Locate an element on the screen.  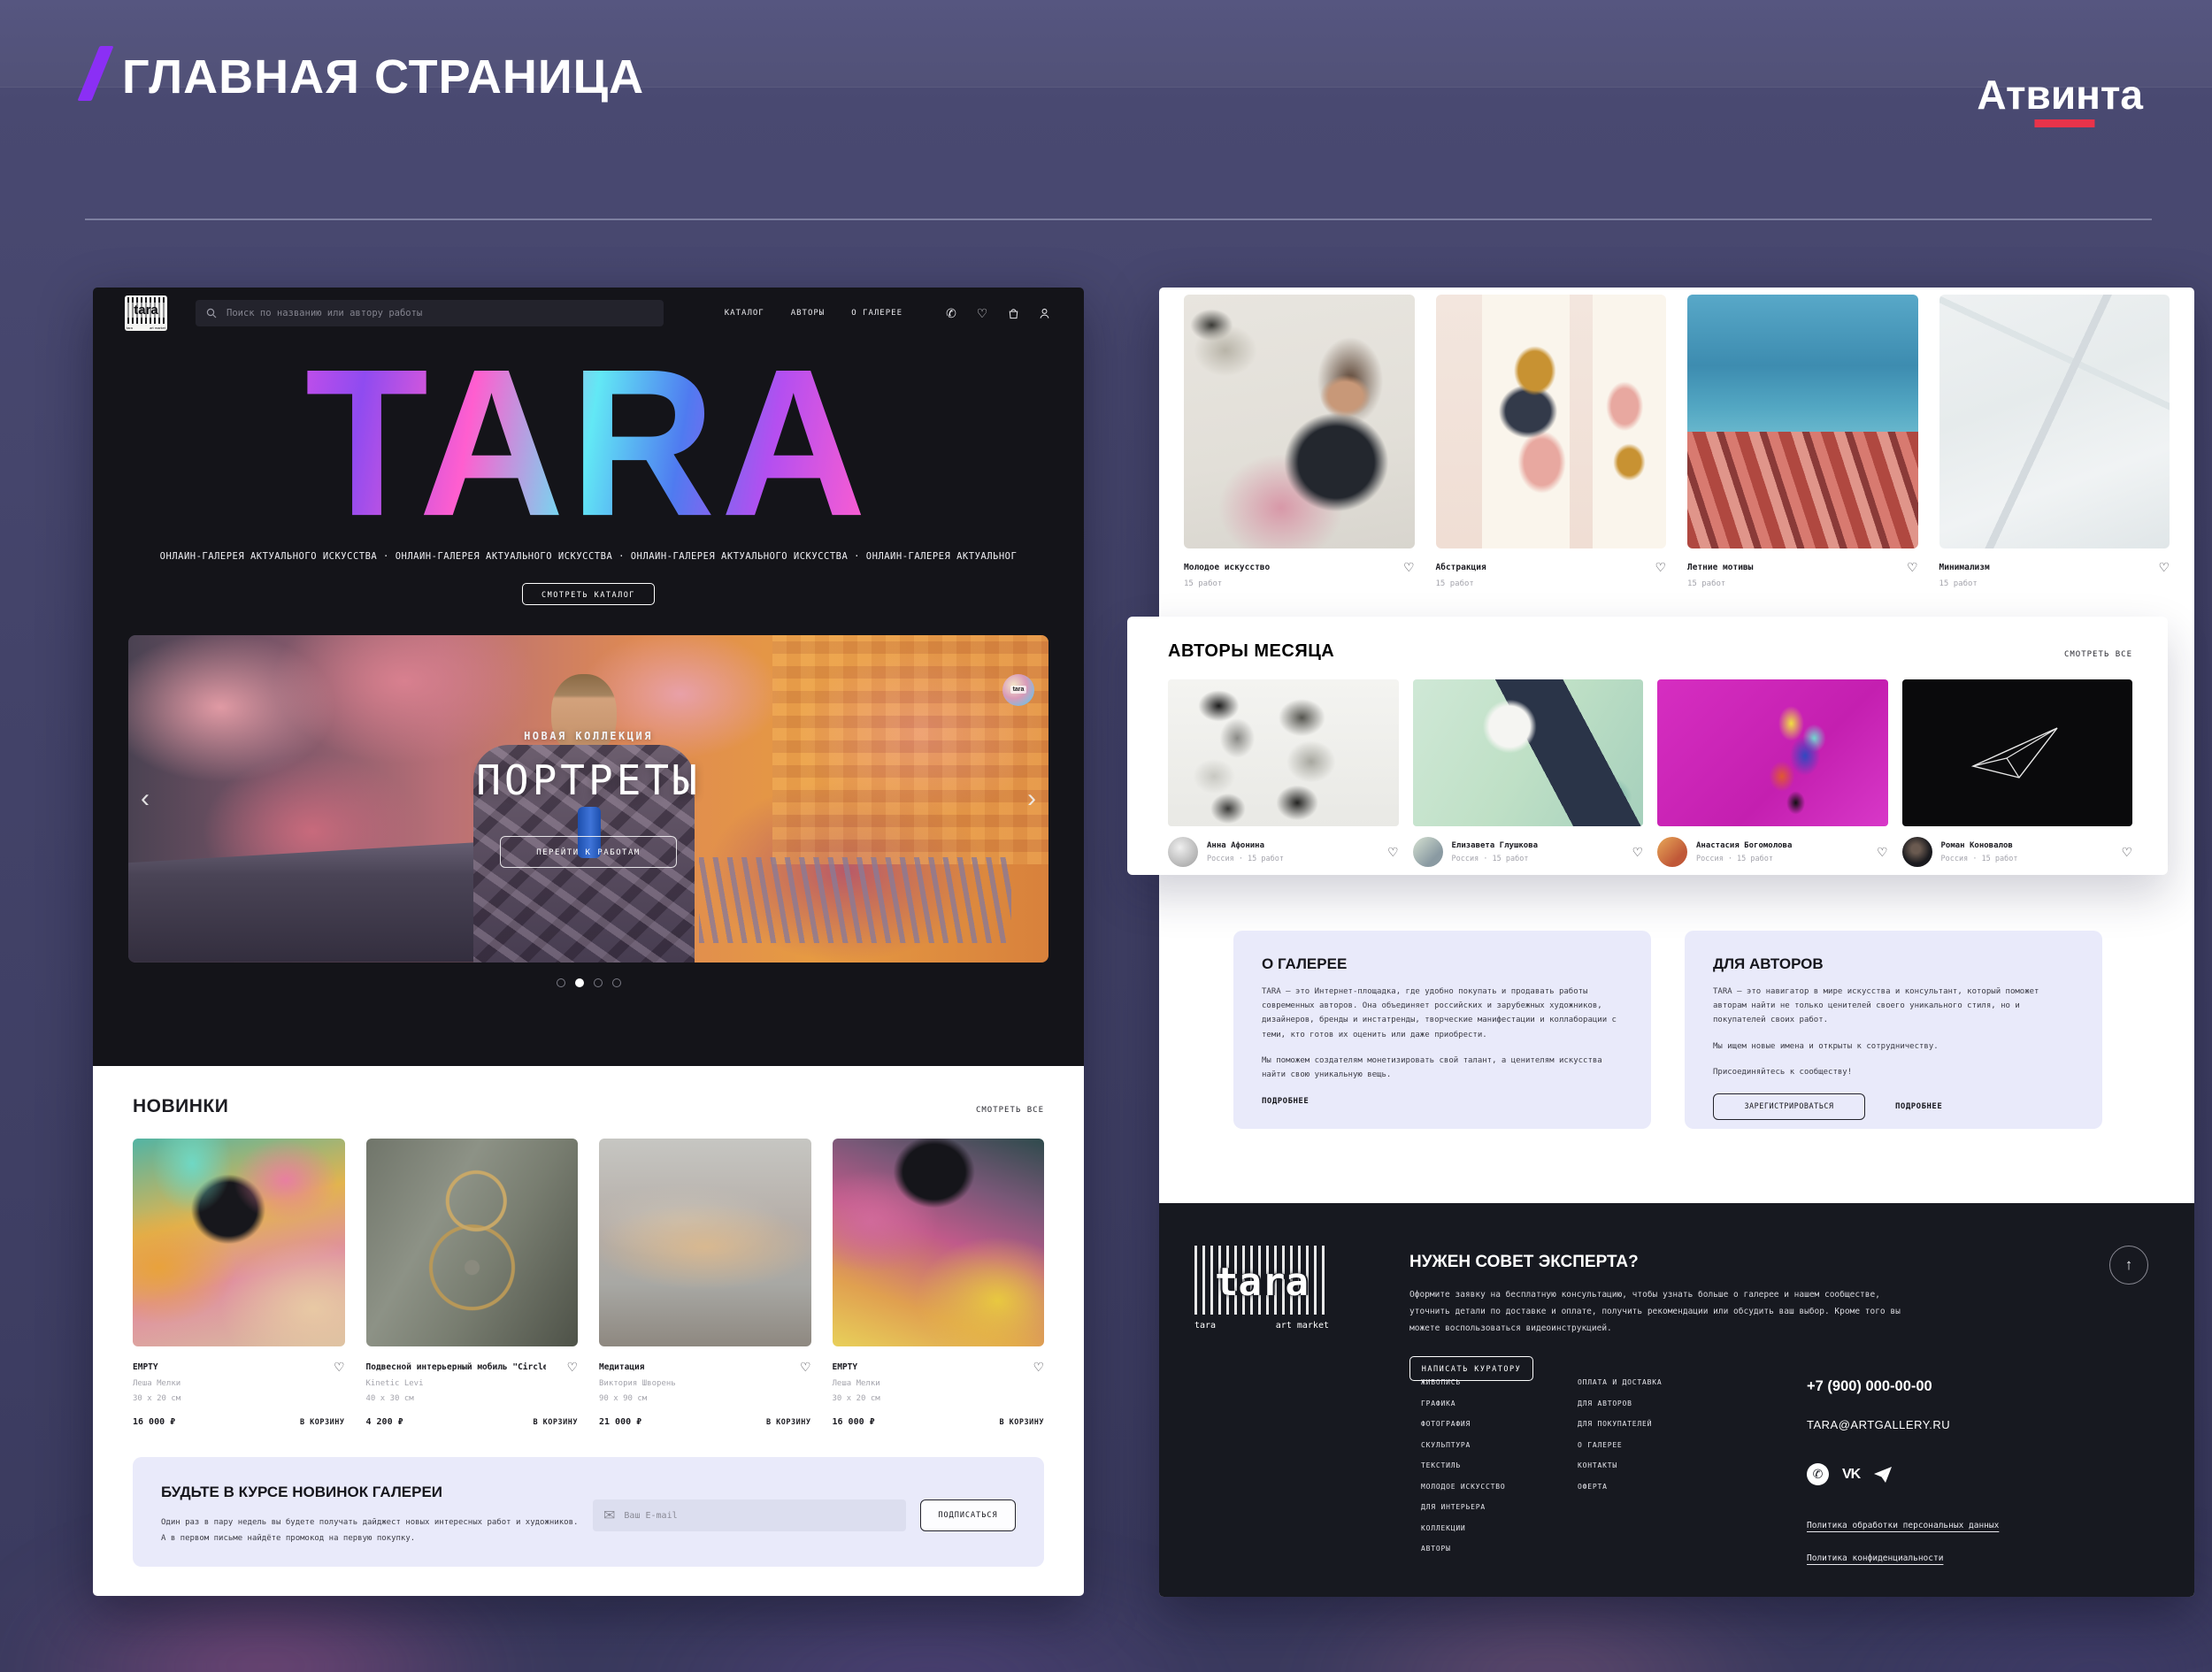
author-avatar is located at coordinates (1672, 852).